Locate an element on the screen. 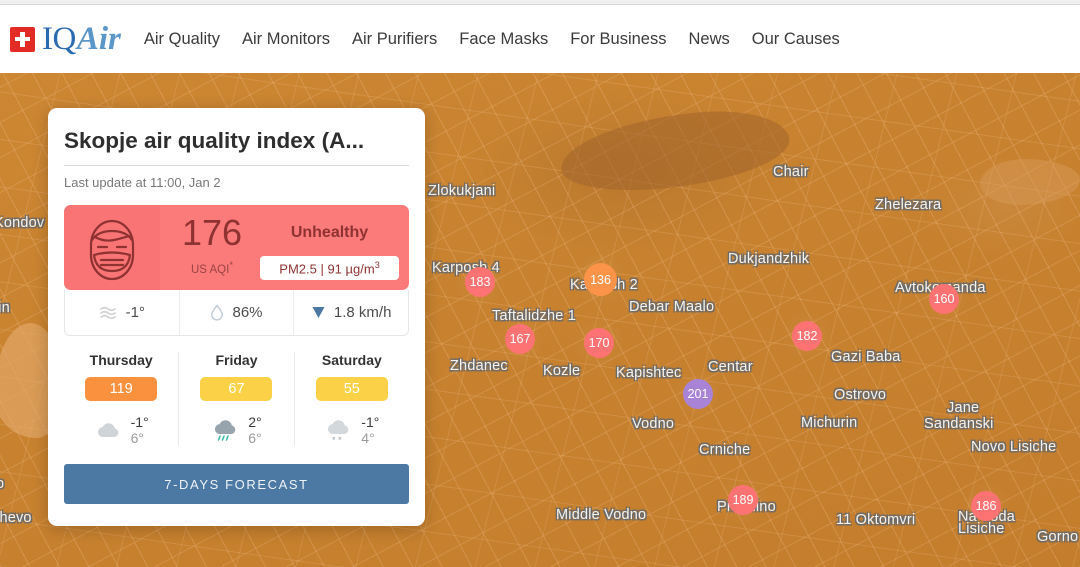 The height and width of the screenshot is (567, 1080). humidity-droplet-icon is located at coordinates (217, 312).